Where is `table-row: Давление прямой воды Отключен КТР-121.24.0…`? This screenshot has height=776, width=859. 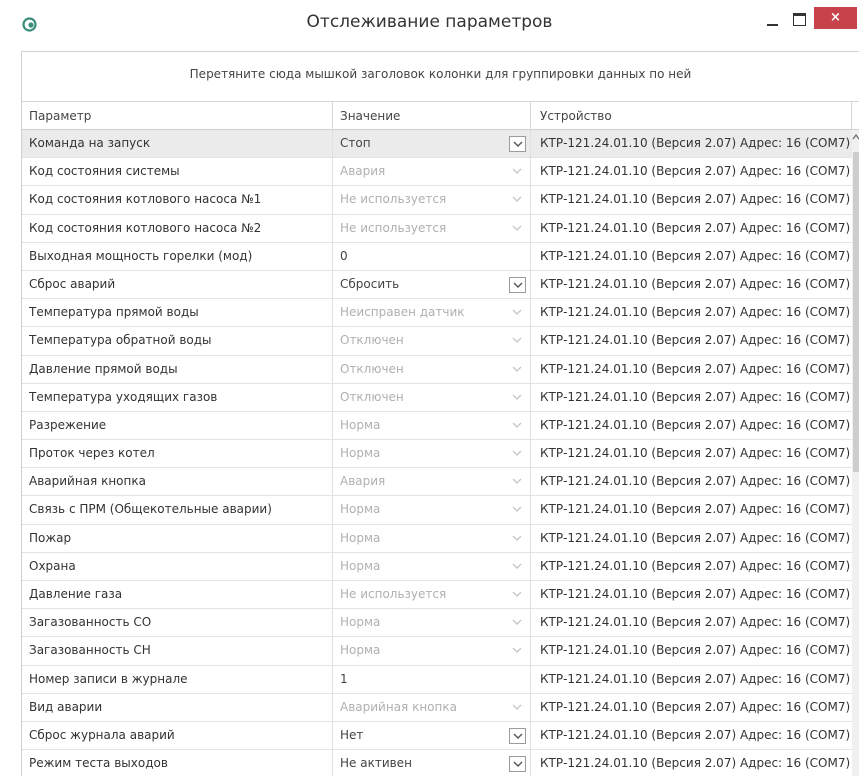
table-row: Давление прямой воды Отключен КТР-121.24.0… is located at coordinates (437, 369).